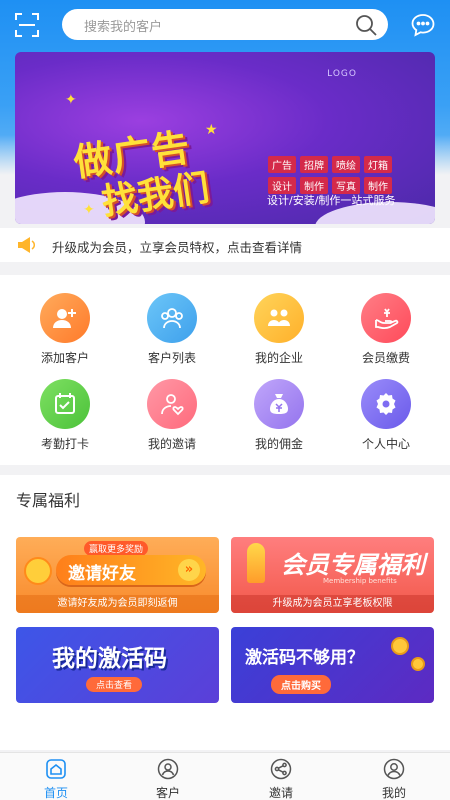 The width and height of the screenshot is (450, 800). What do you see at coordinates (282, 164) in the screenshot?
I see `banner-tag: 广告` at bounding box center [282, 164].